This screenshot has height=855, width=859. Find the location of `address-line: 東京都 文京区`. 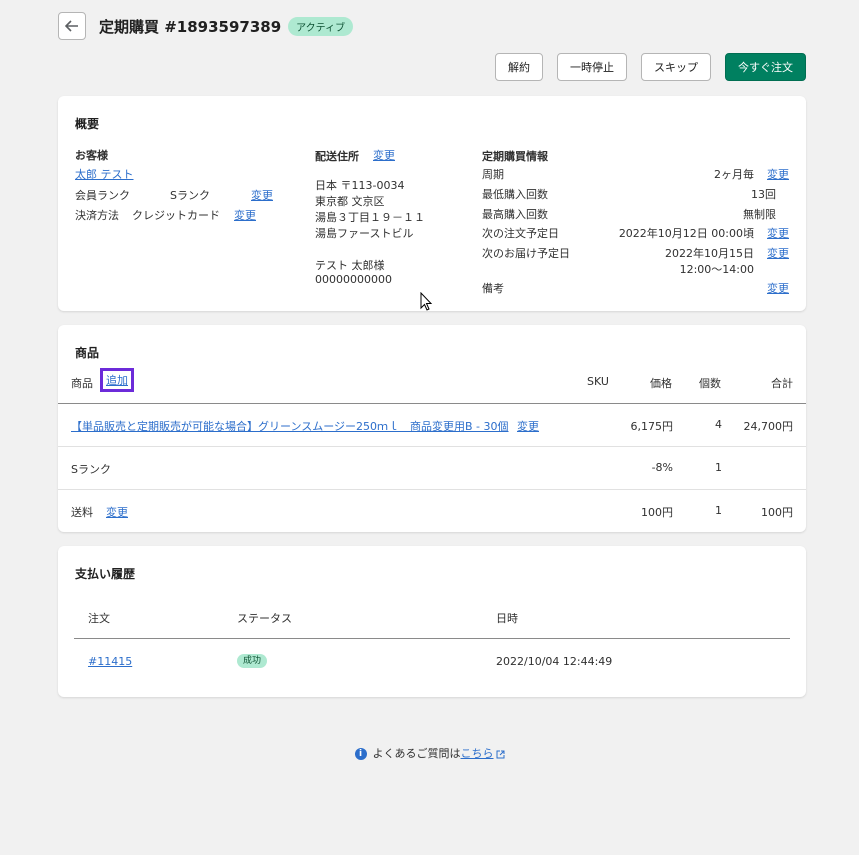

address-line: 東京都 文京区 is located at coordinates (350, 201).